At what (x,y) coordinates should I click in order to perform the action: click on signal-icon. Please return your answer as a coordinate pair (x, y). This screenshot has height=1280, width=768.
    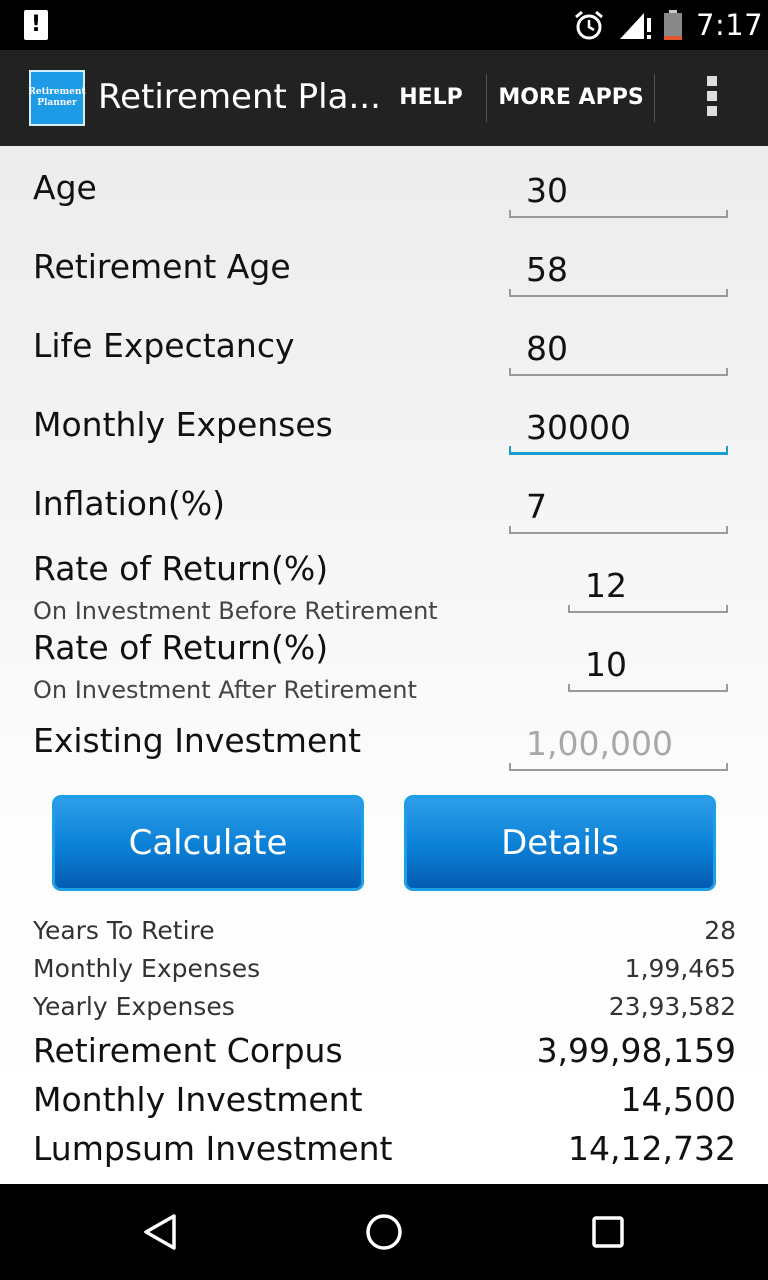
    Looking at the image, I should click on (635, 26).